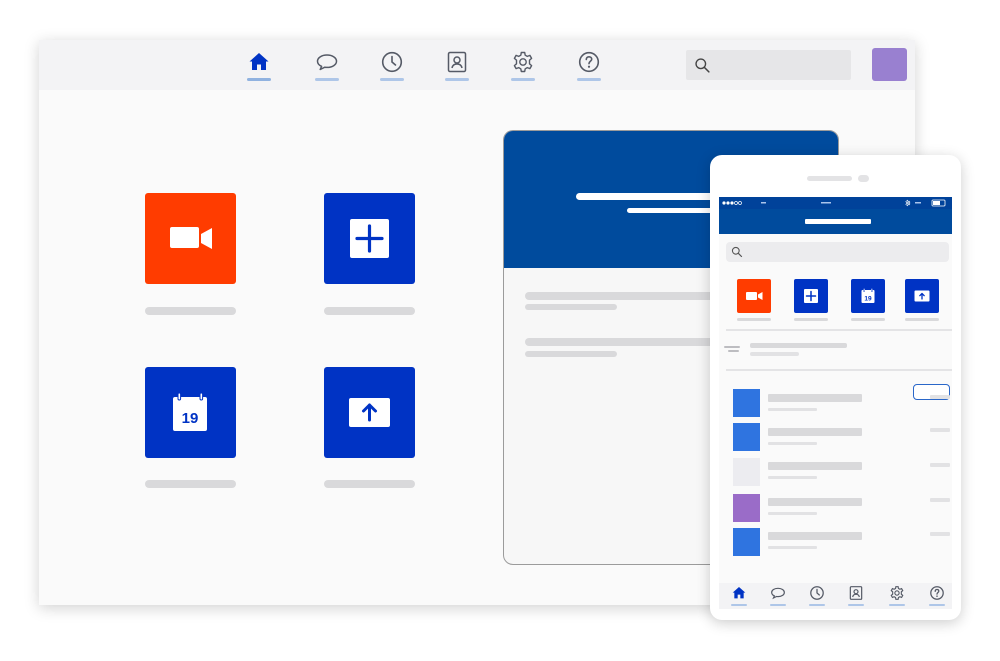 This screenshot has width=1000, height=661. I want to click on share-screen-tile, so click(369, 412).